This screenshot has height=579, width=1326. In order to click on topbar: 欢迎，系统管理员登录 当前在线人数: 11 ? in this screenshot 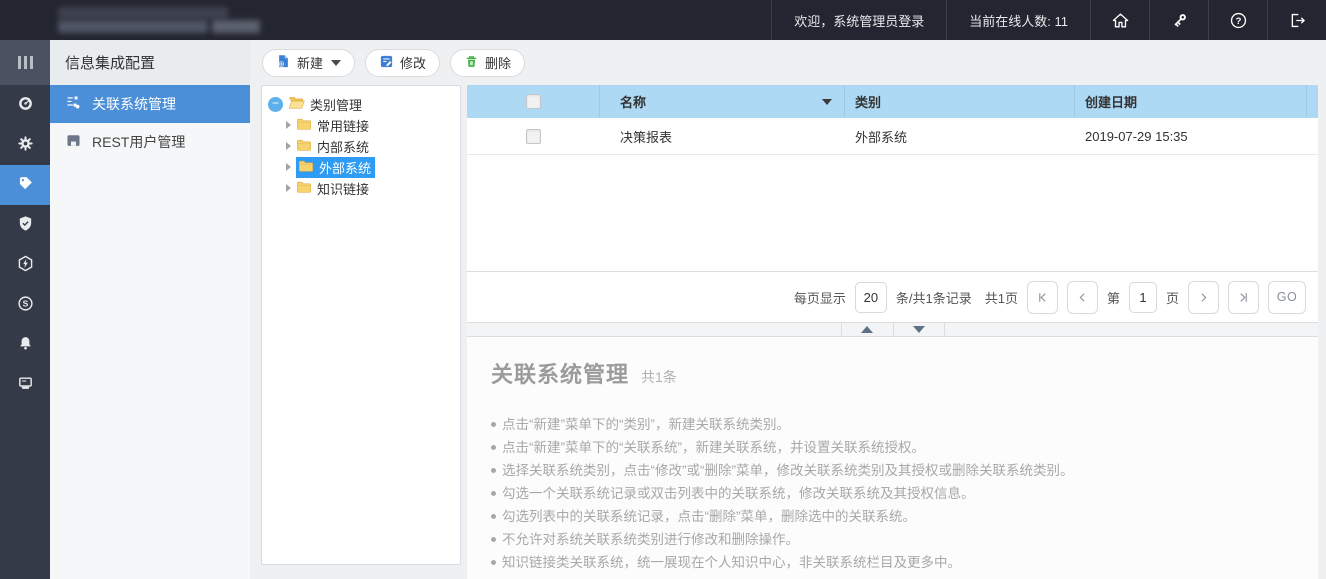, I will do `click(663, 20)`.